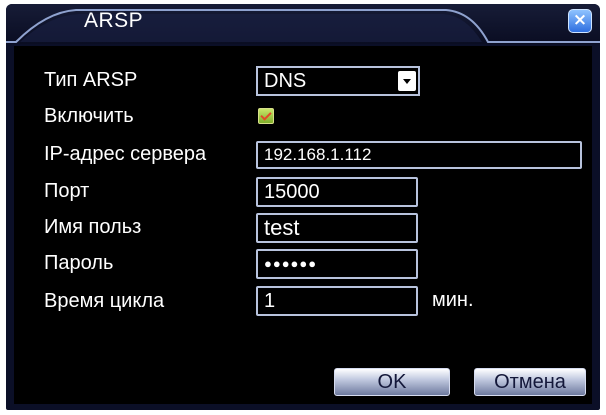 This screenshot has width=606, height=415. Describe the element at coordinates (580, 21) in the screenshot. I see `close-icon: ×` at that location.